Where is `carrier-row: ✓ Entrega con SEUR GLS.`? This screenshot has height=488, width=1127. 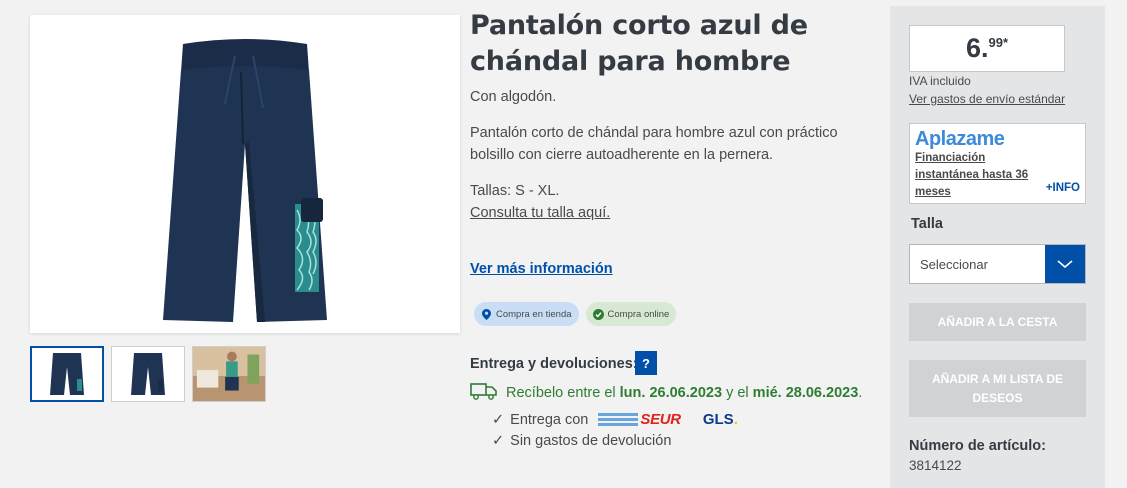 carrier-row: ✓ Entrega con SEUR GLS. is located at coordinates (615, 419).